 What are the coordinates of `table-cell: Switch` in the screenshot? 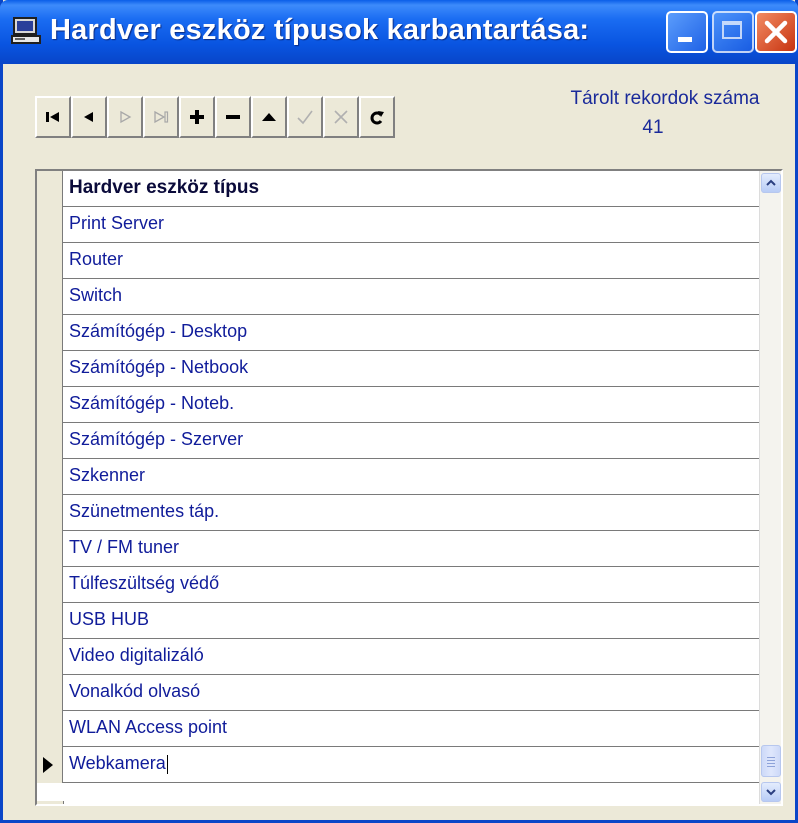 It's located at (95, 295).